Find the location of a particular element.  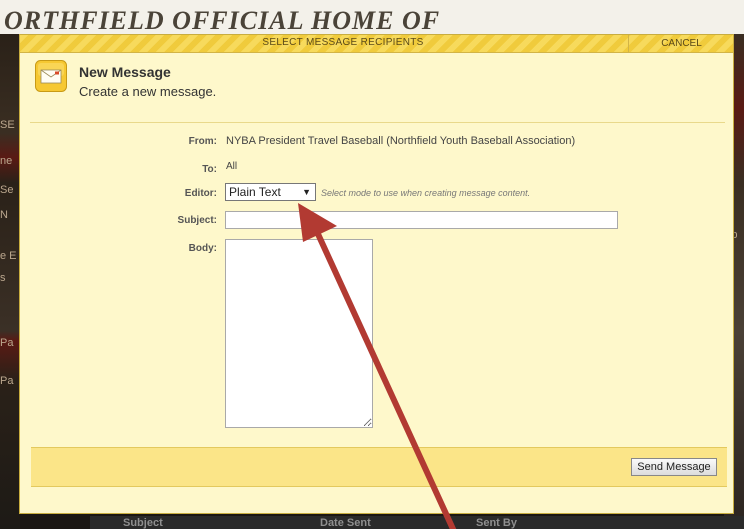

editor-select: Plain Text ▼ is located at coordinates (270, 192).